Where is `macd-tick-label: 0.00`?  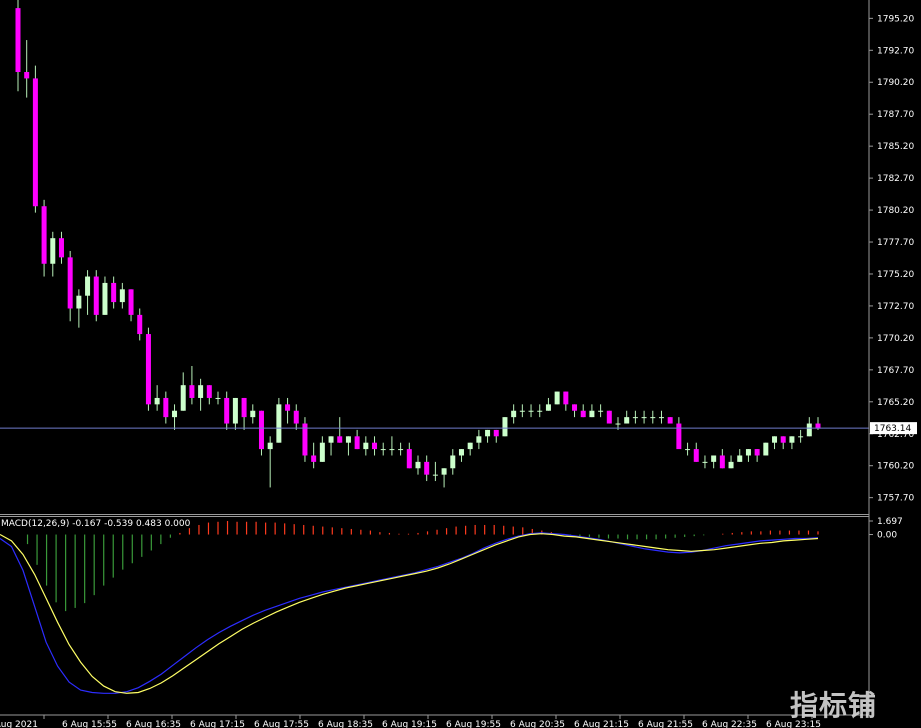 macd-tick-label: 0.00 is located at coordinates (887, 536).